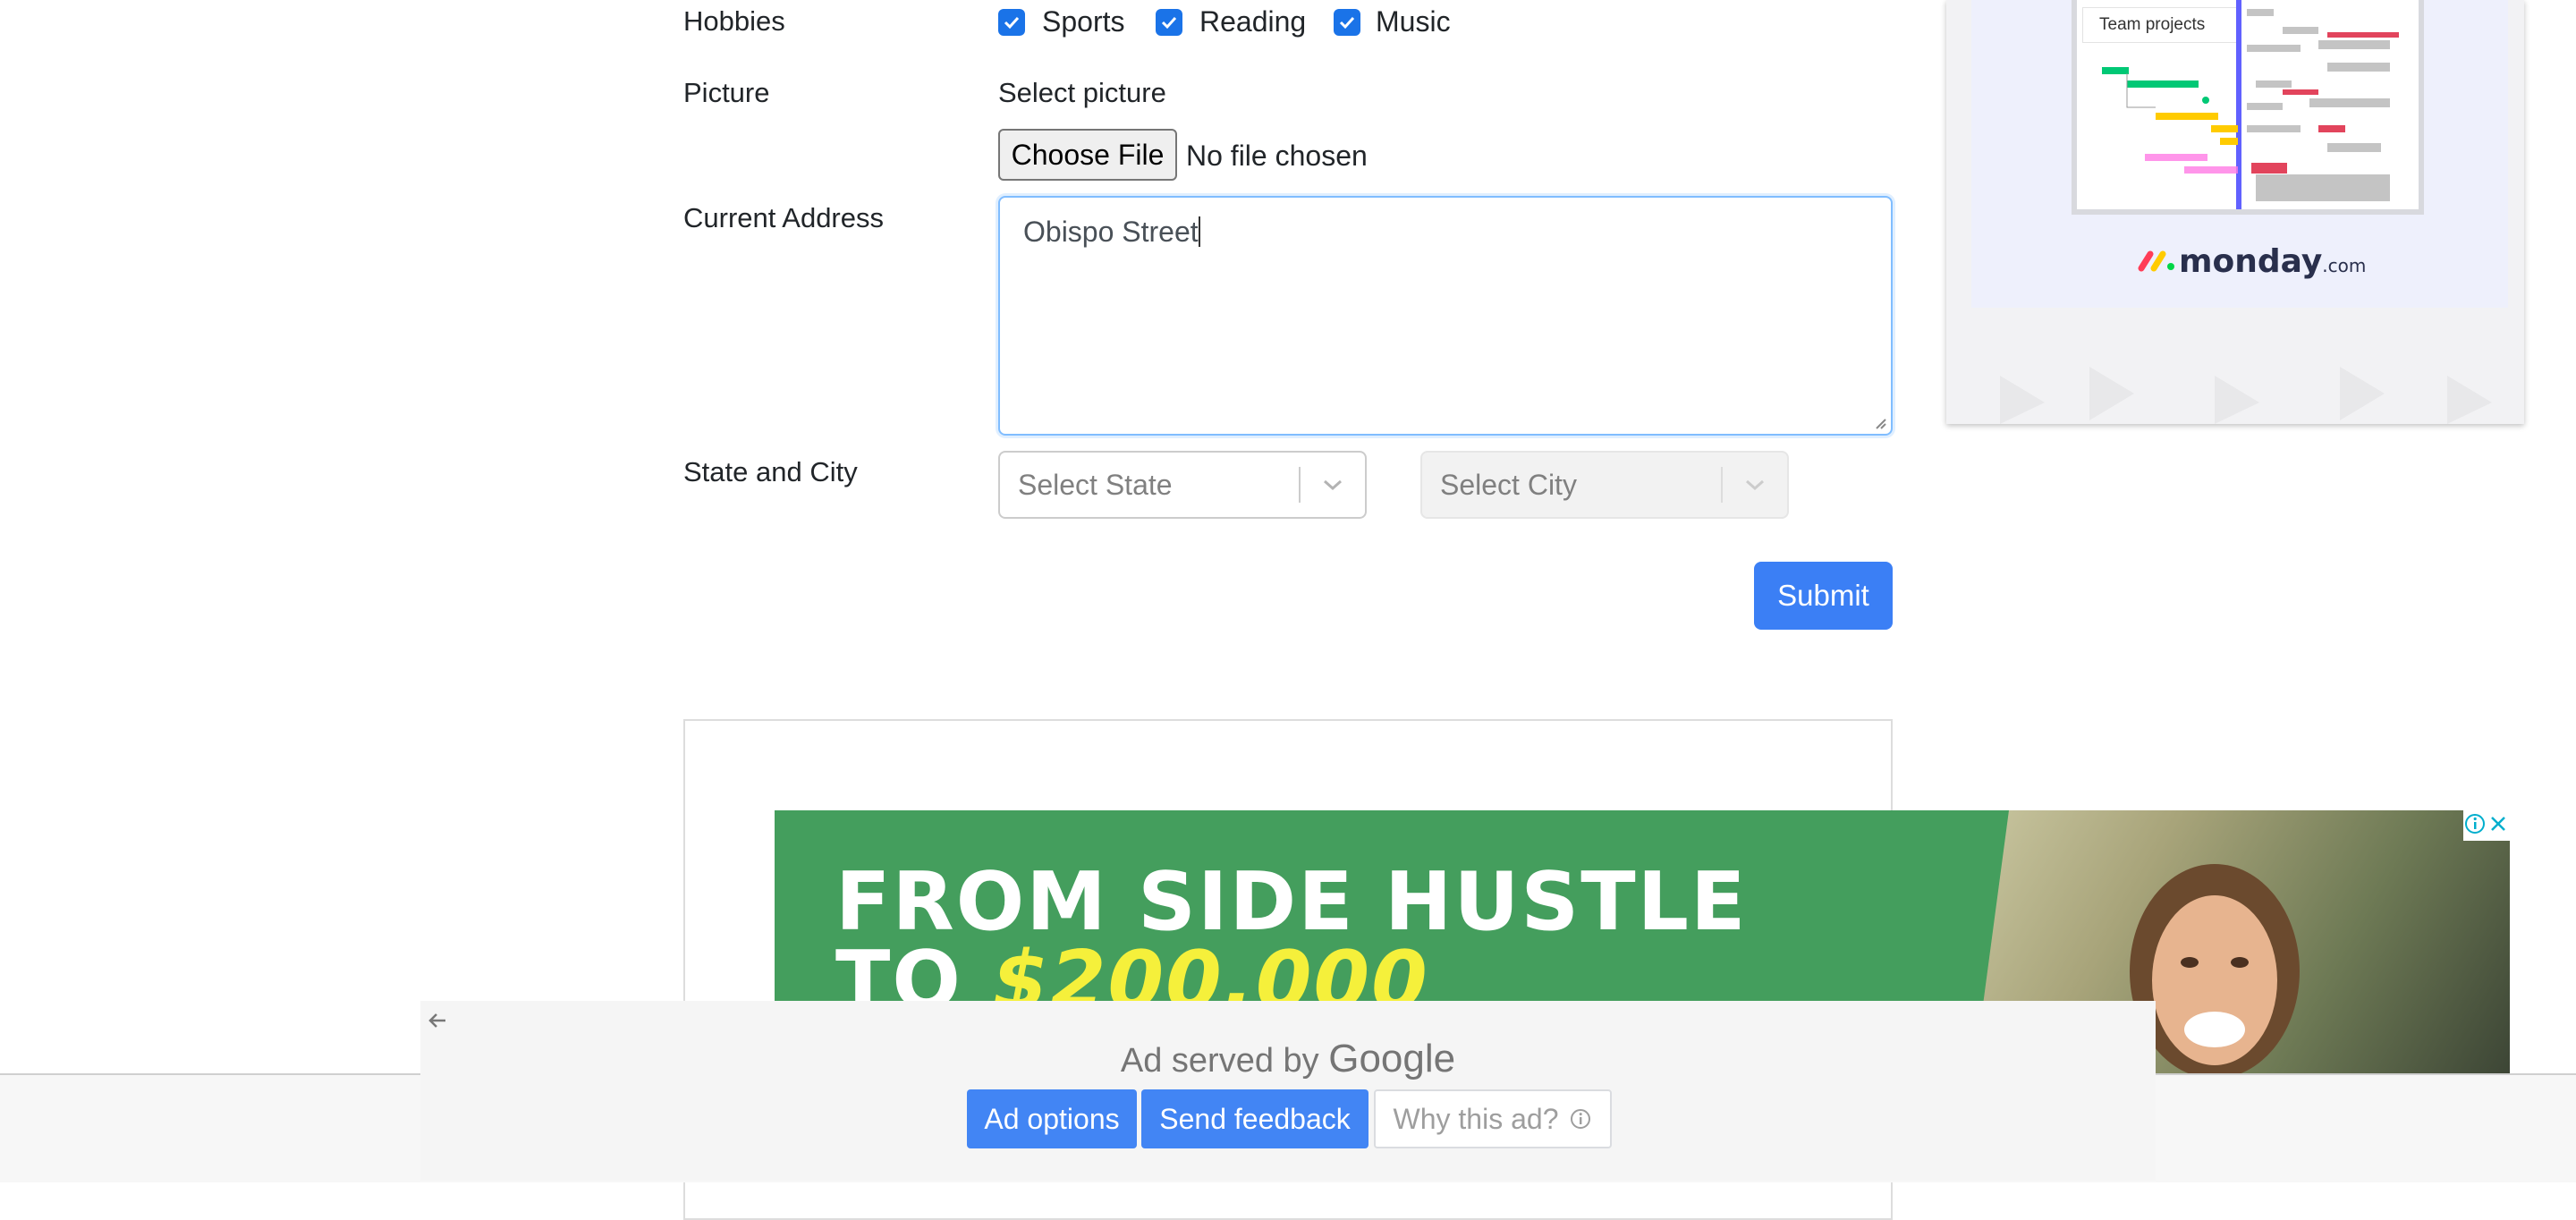  Describe the element at coordinates (1277, 156) in the screenshot. I see `file-status: No file chosen` at that location.